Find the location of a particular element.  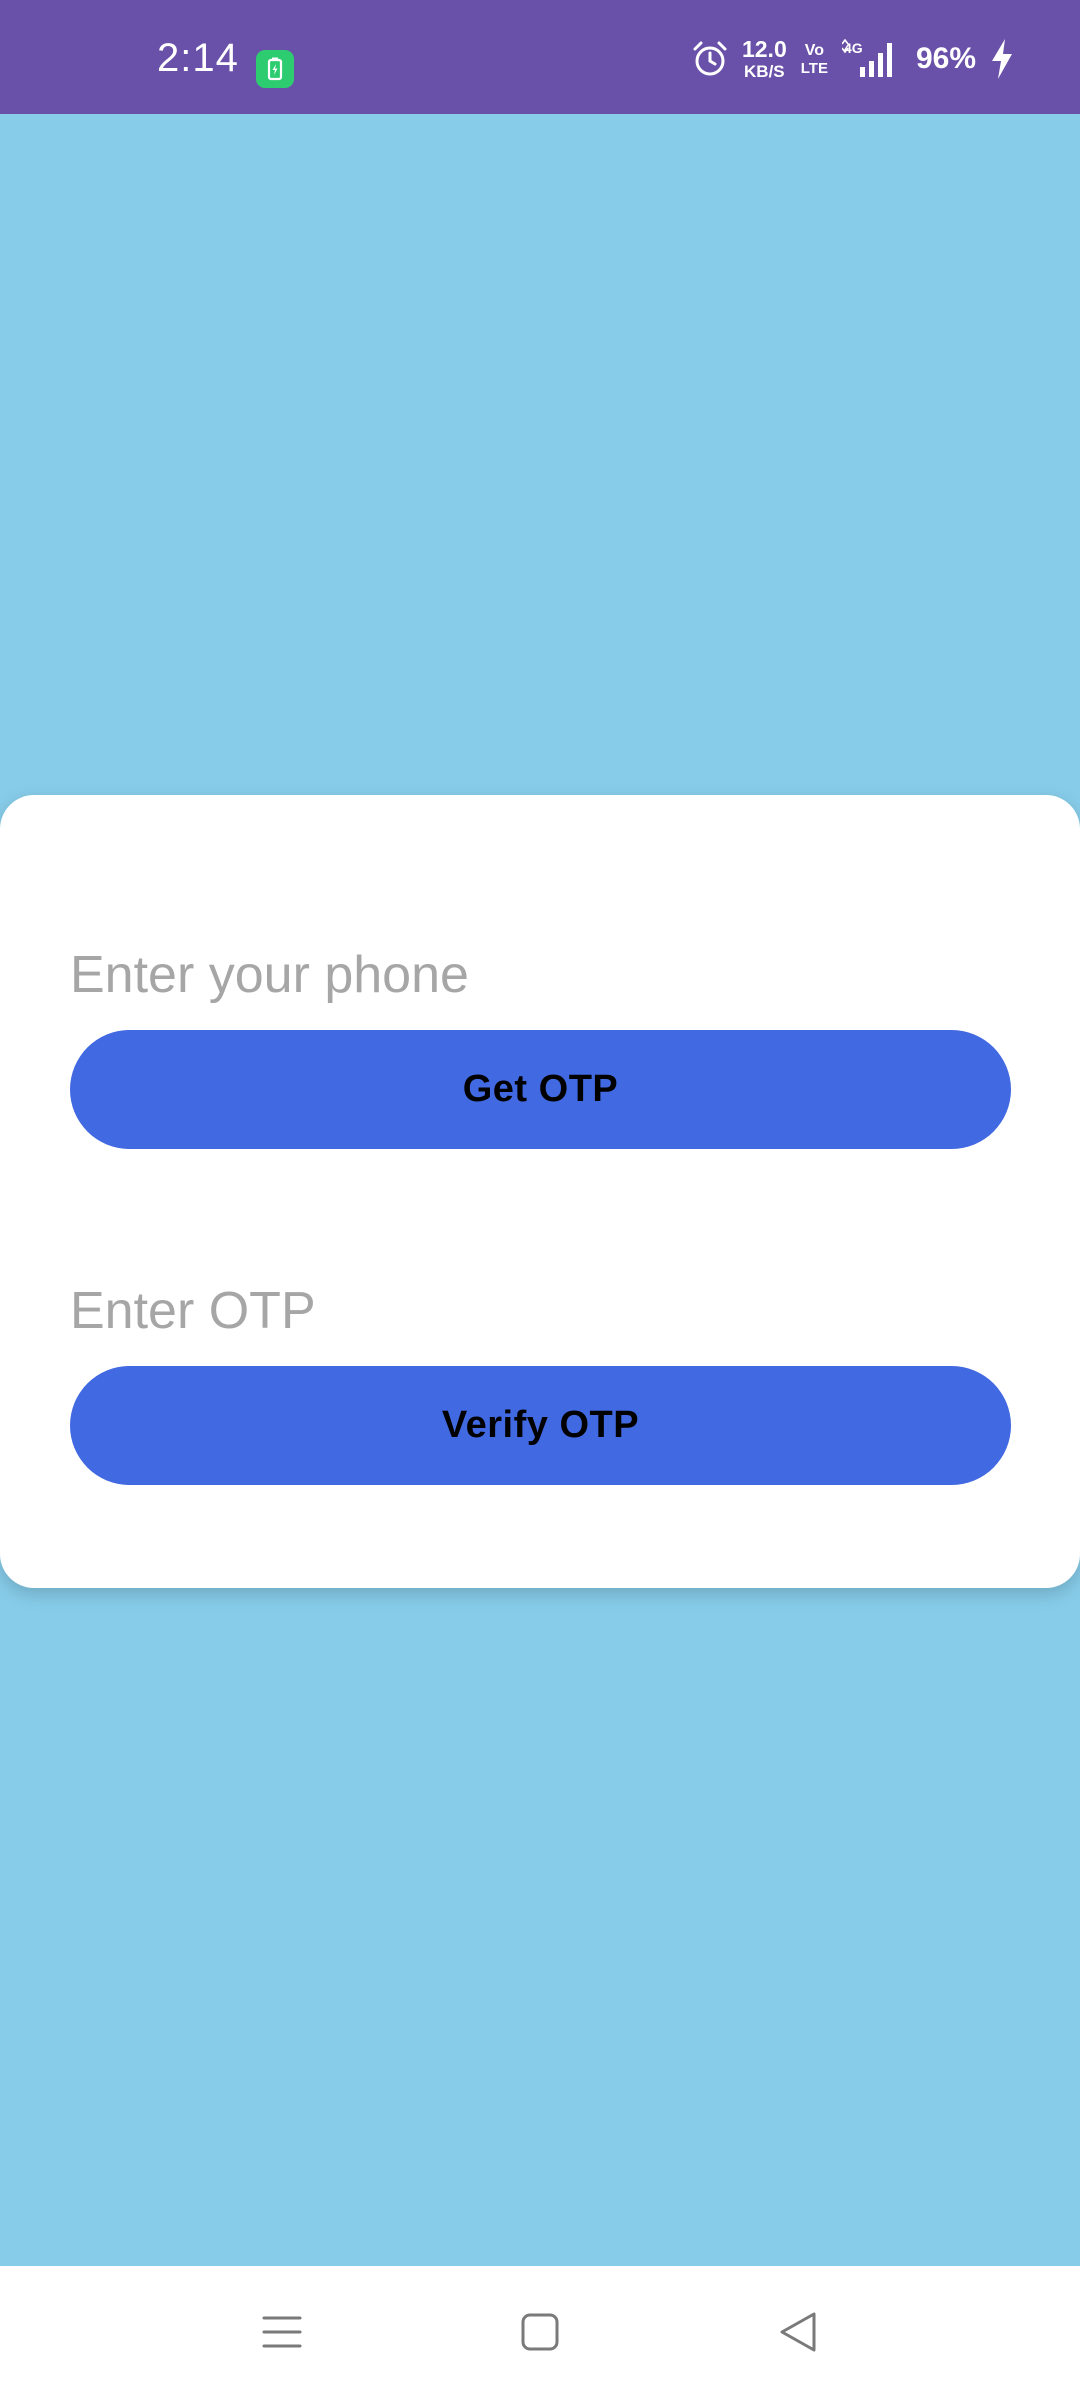

back-icon is located at coordinates (798, 2332).